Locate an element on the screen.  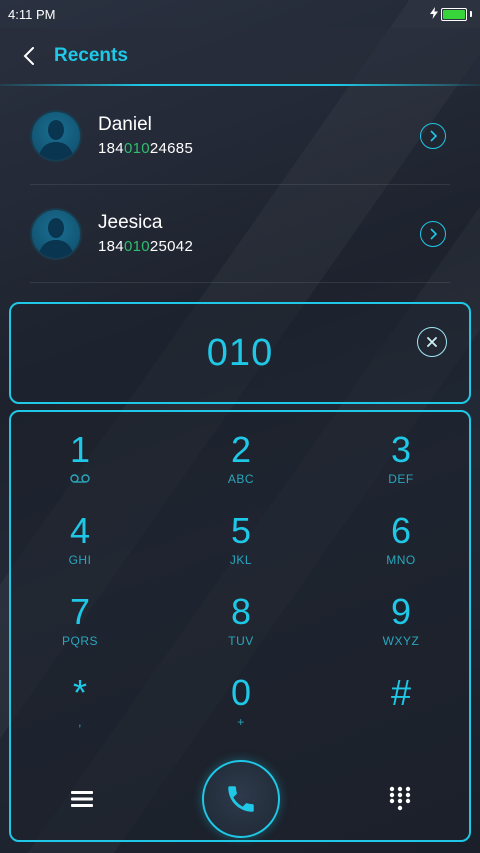
menu-button is located at coordinates (82, 799).